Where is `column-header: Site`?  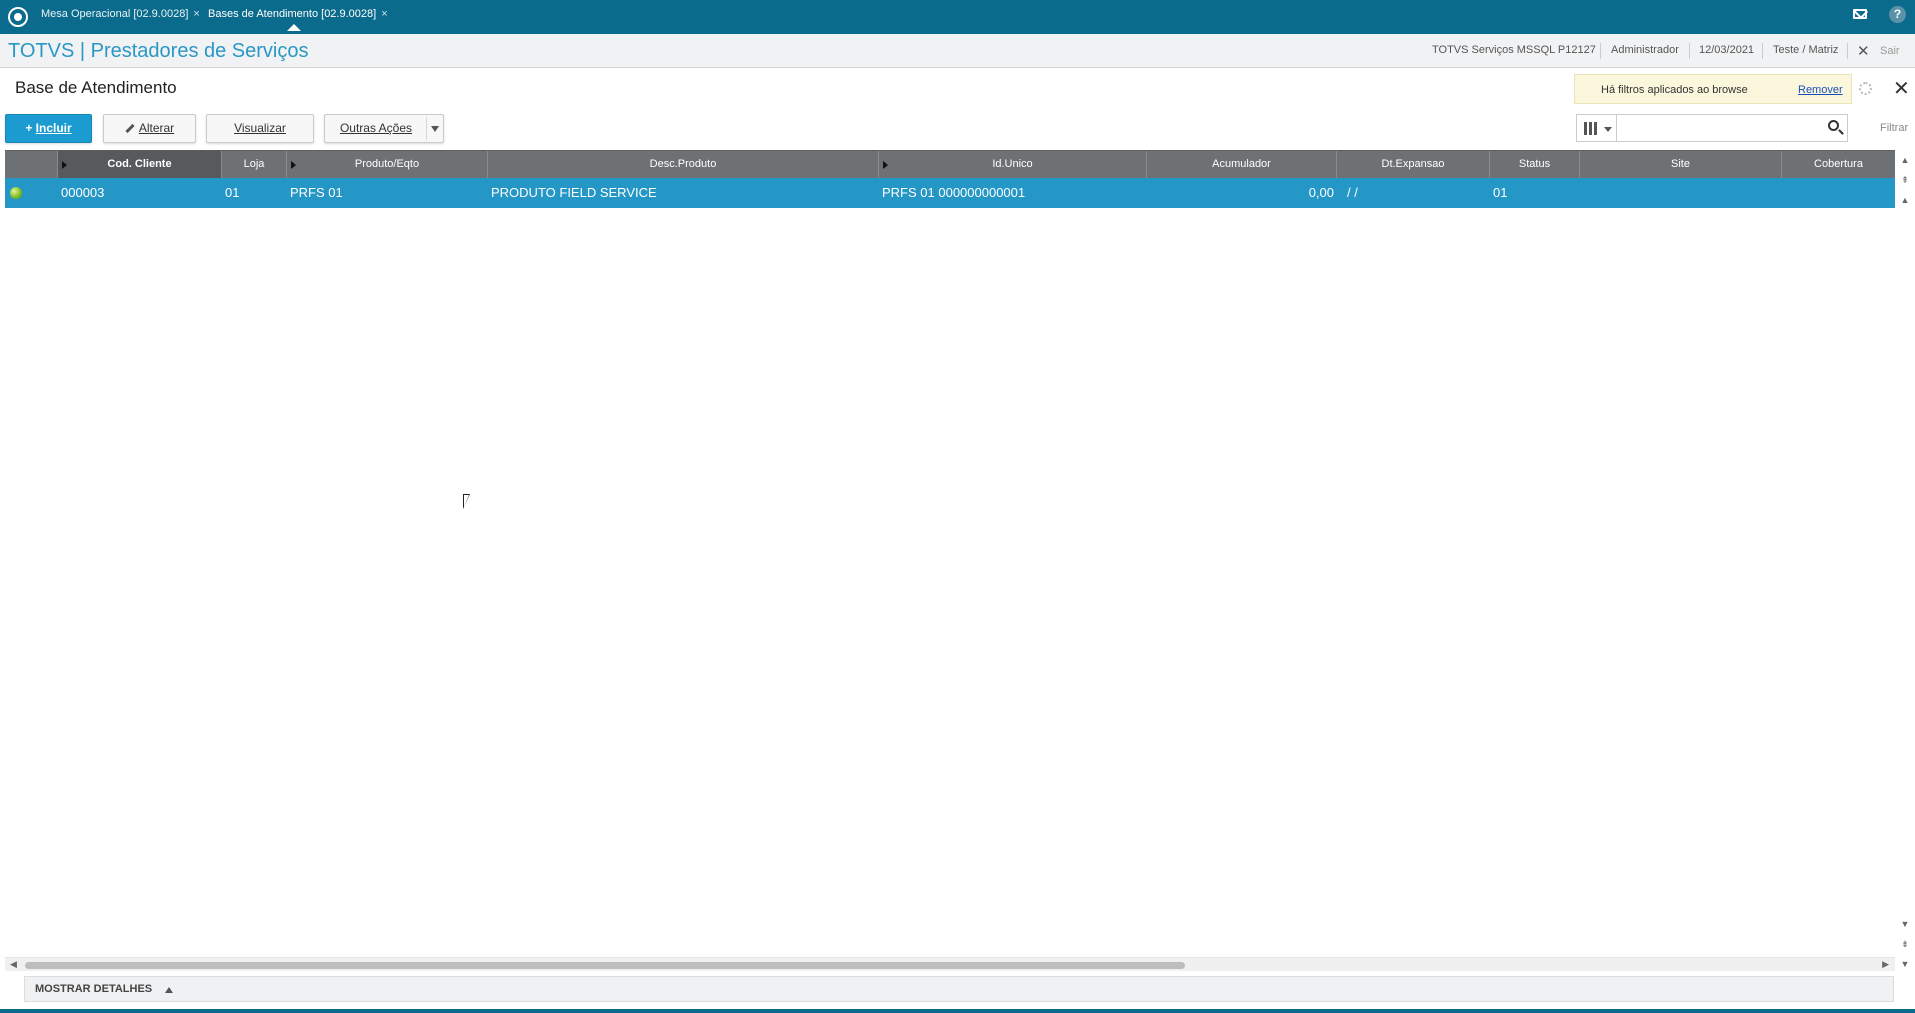
column-header: Site is located at coordinates (1681, 164).